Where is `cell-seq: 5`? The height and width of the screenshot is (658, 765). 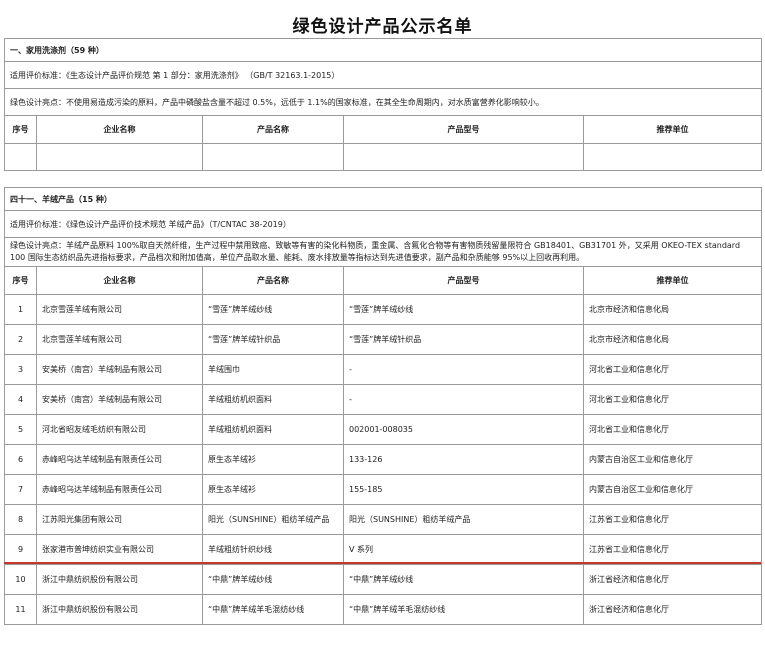
cell-seq: 5 is located at coordinates (20, 429).